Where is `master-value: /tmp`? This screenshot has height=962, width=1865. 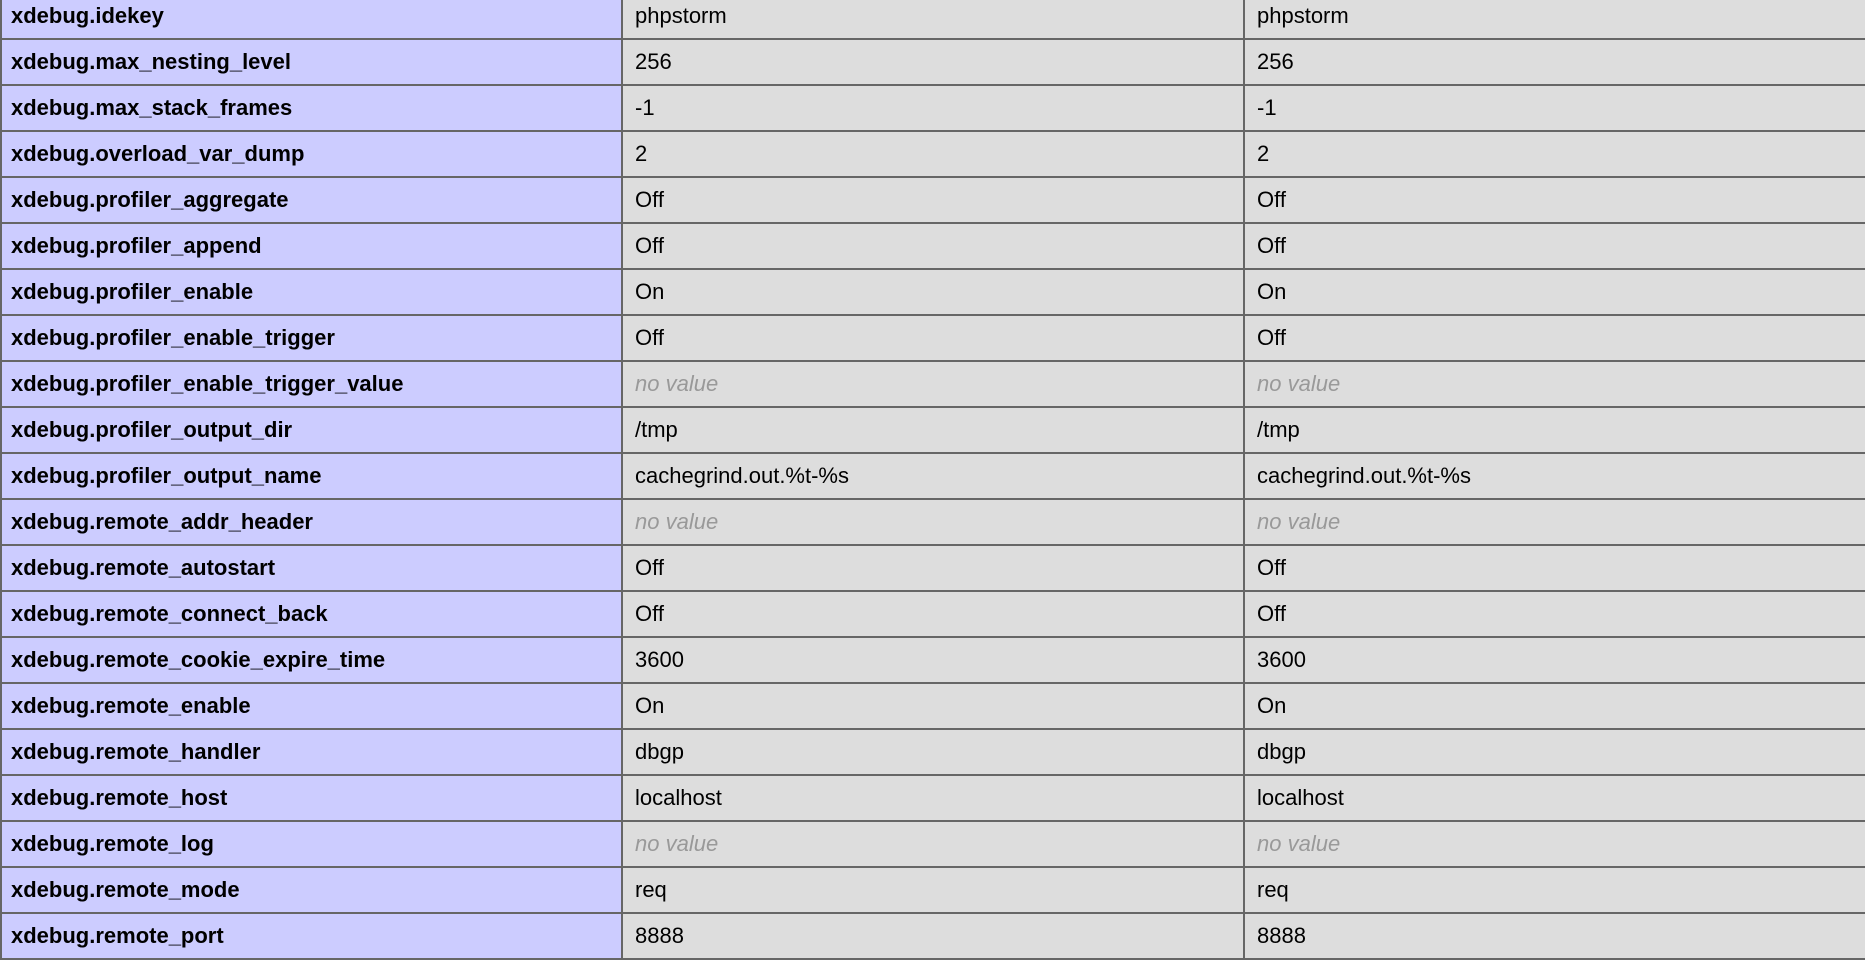
master-value: /tmp is located at coordinates (1554, 430).